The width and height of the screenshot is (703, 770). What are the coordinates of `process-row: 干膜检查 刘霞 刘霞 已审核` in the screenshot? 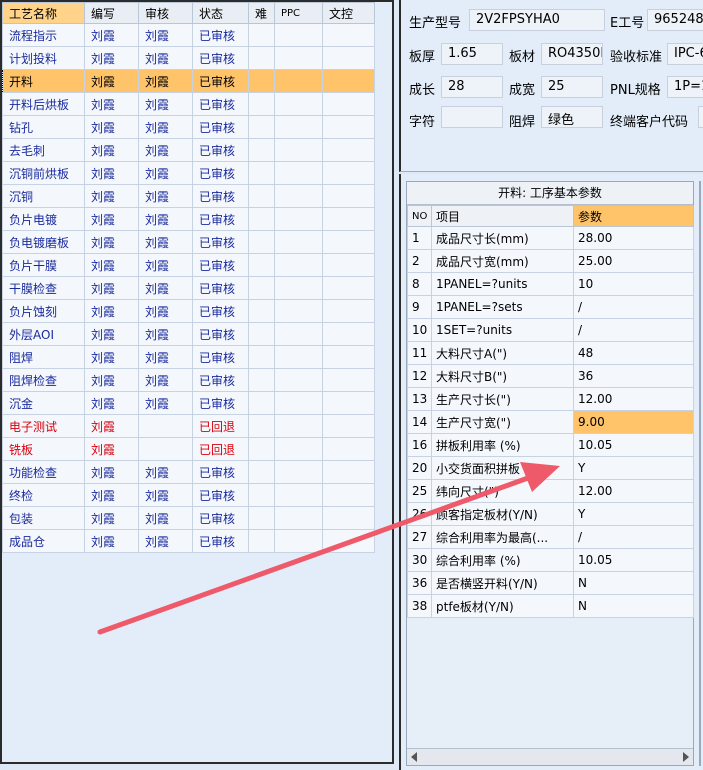 It's located at (188, 288).